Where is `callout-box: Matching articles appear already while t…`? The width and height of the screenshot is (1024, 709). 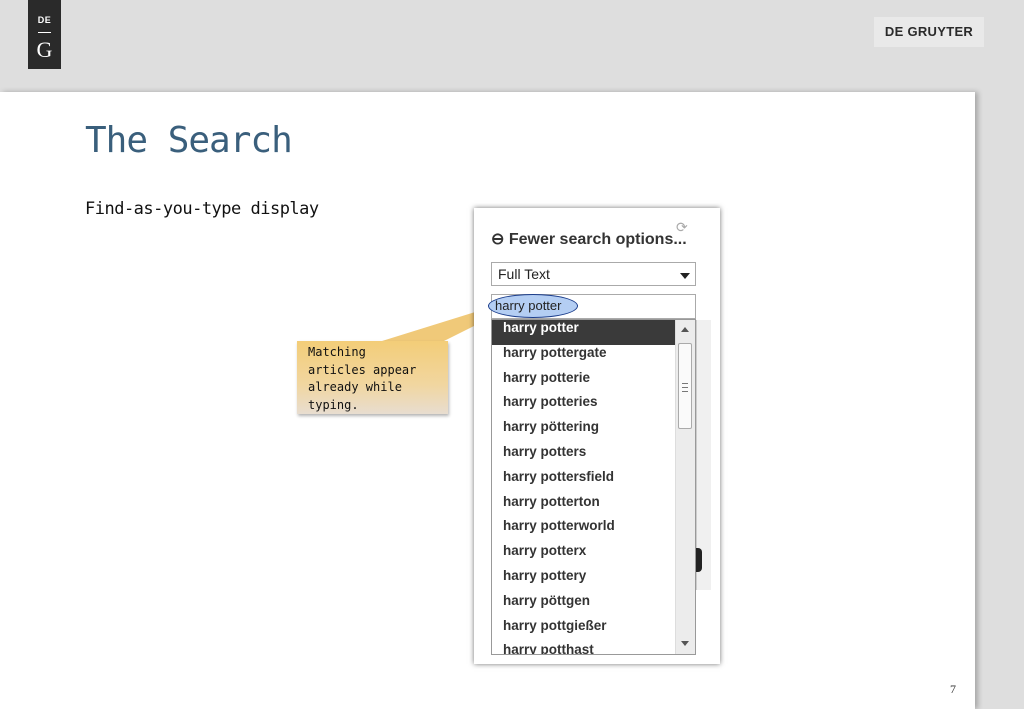
callout-box: Matching articles appear already while t… is located at coordinates (372, 377).